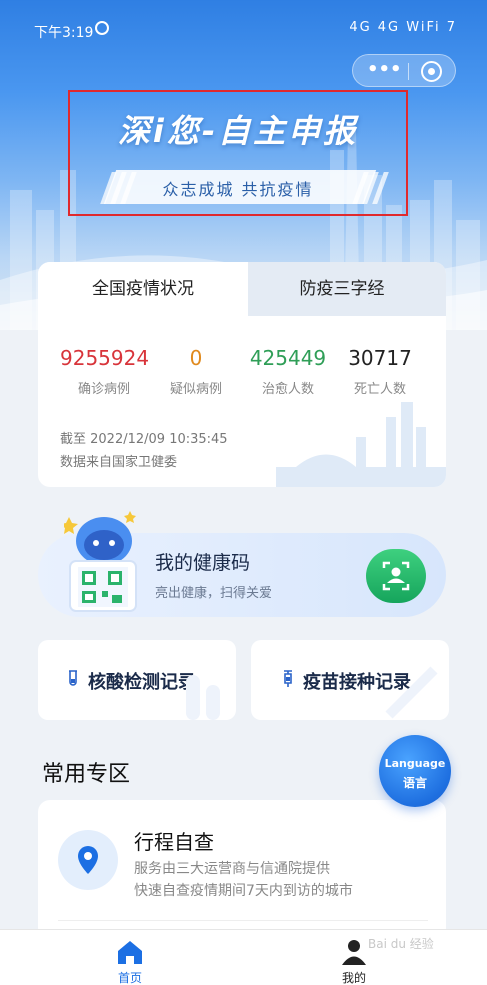 The image size is (487, 985). Describe the element at coordinates (88, 860) in the screenshot. I see `location-pin-icon` at that location.